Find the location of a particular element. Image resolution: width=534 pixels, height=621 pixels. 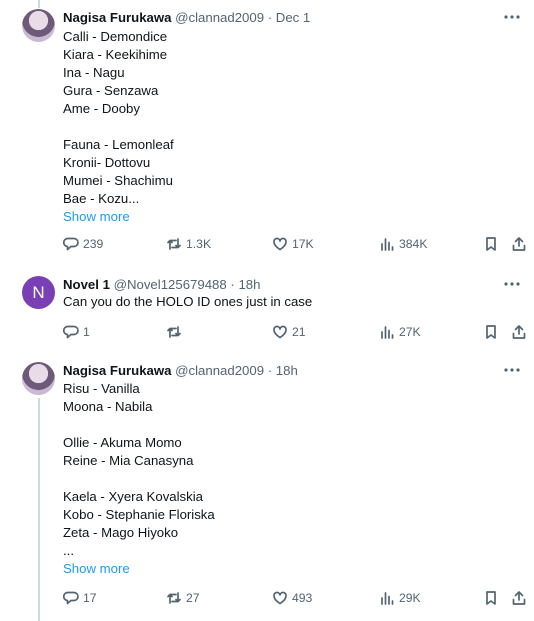

tweet-text: Can you do the HOLO ID ones just in case is located at coordinates (288, 302).